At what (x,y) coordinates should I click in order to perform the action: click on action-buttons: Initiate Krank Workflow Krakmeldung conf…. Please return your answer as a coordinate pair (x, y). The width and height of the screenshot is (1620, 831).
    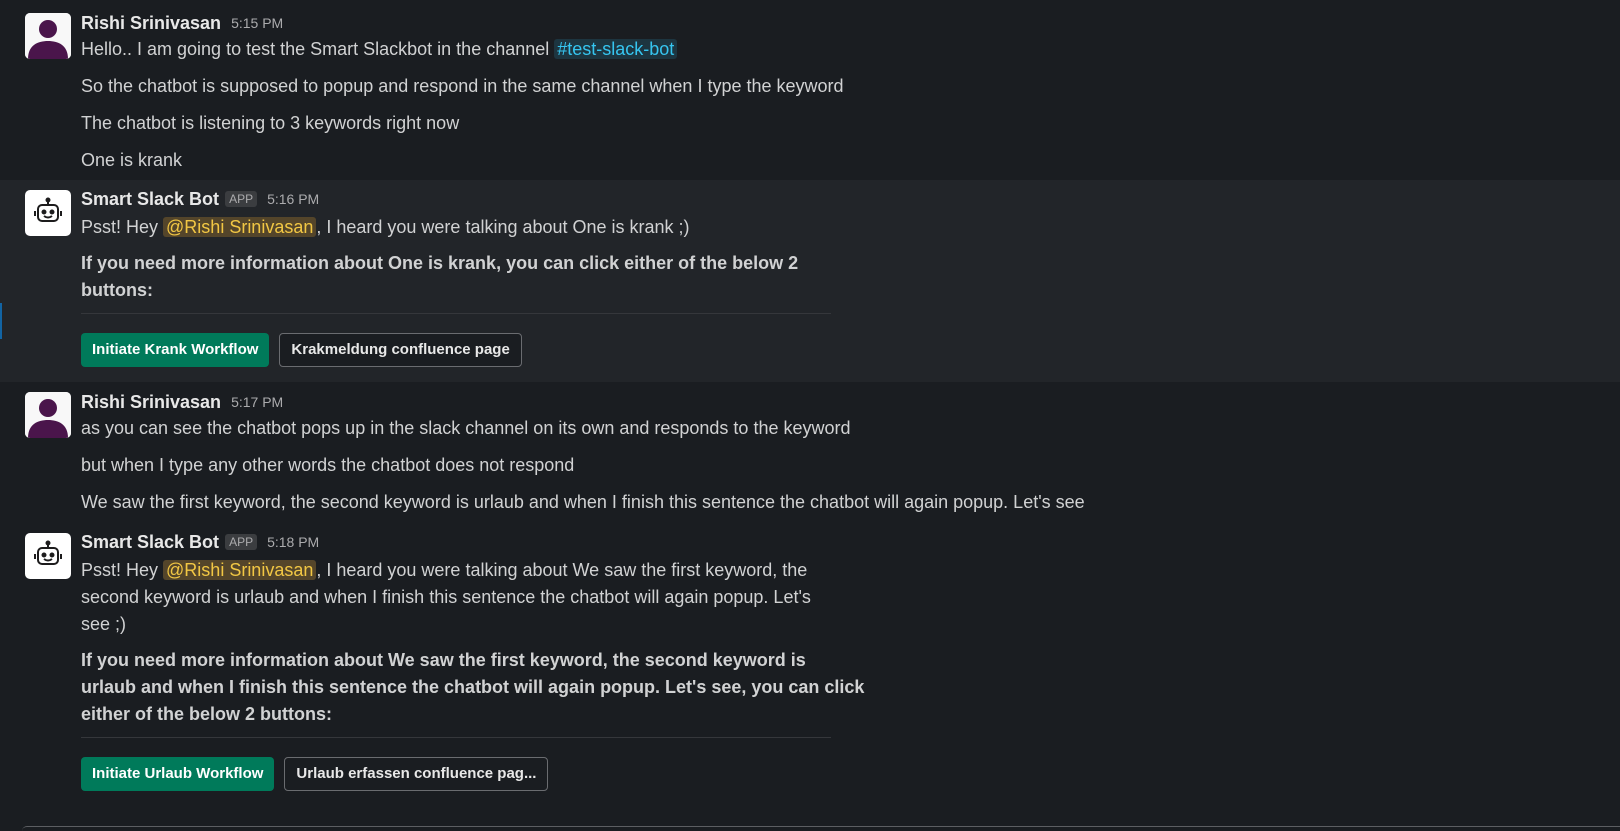
    Looking at the image, I should click on (456, 350).